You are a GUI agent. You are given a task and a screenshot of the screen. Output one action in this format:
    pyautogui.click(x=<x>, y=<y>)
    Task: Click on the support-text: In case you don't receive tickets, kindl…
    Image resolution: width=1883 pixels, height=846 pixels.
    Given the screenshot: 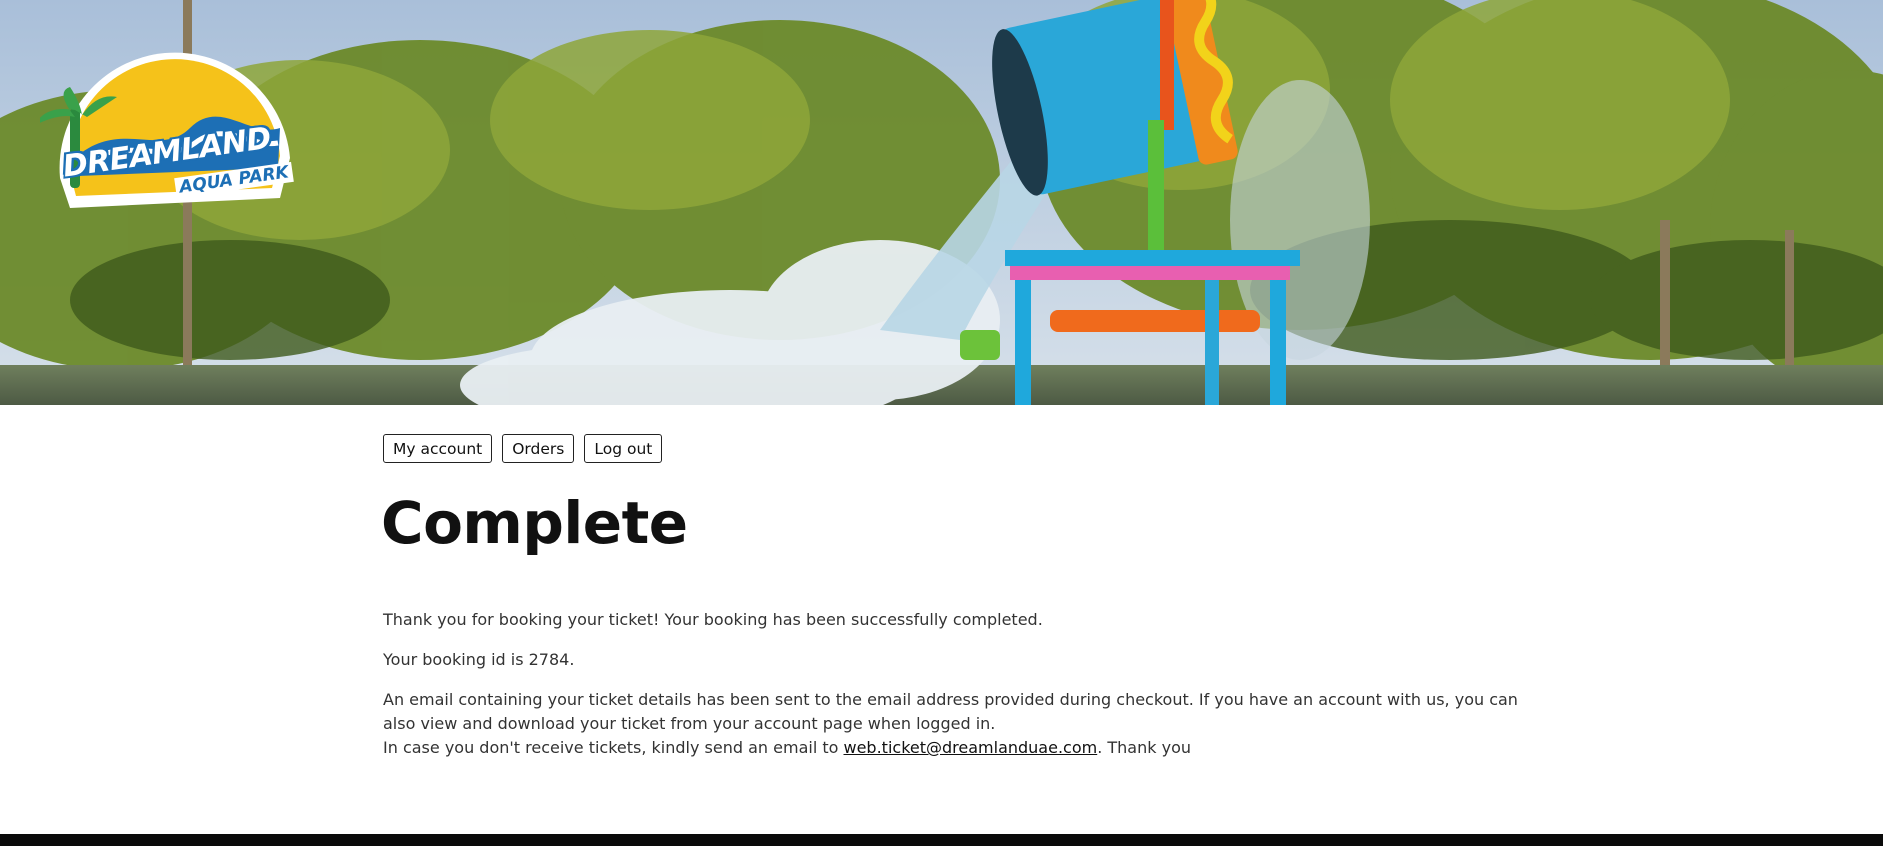 What is the action you would take?
    pyautogui.click(x=958, y=748)
    